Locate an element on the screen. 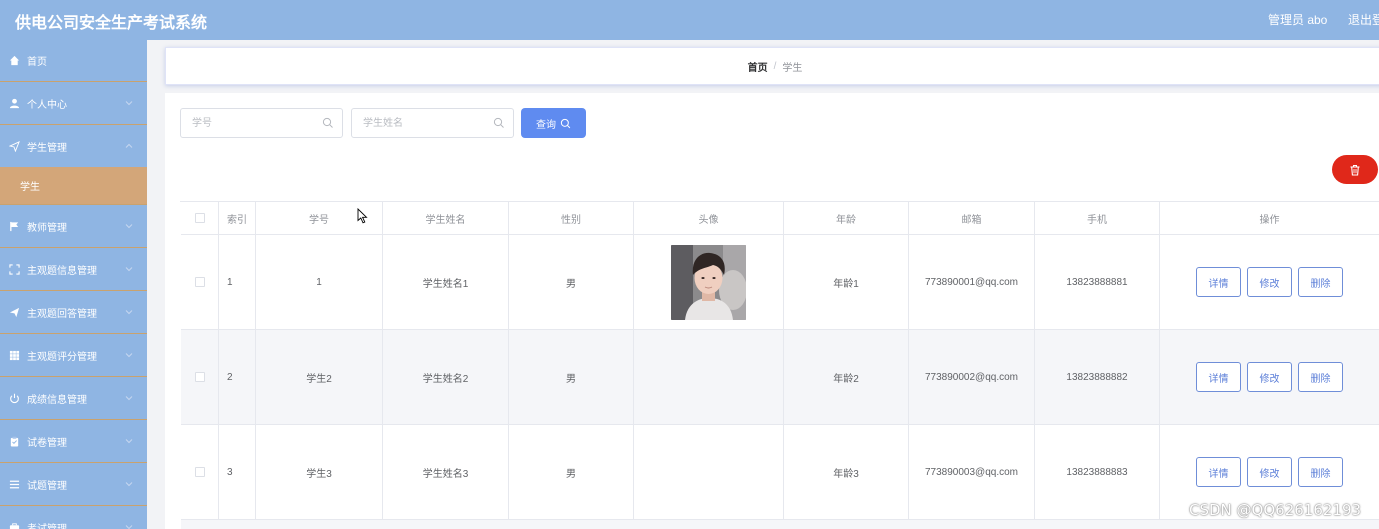 This screenshot has width=1379, height=529. sidebar-item-score-info: 成绩信息管理 is located at coordinates (73, 399).